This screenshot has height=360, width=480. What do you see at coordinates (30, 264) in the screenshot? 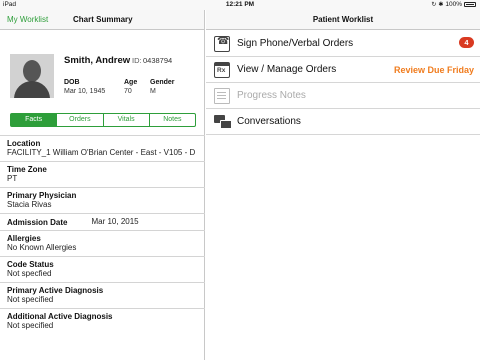
I see `fact-label: Code Status` at bounding box center [30, 264].